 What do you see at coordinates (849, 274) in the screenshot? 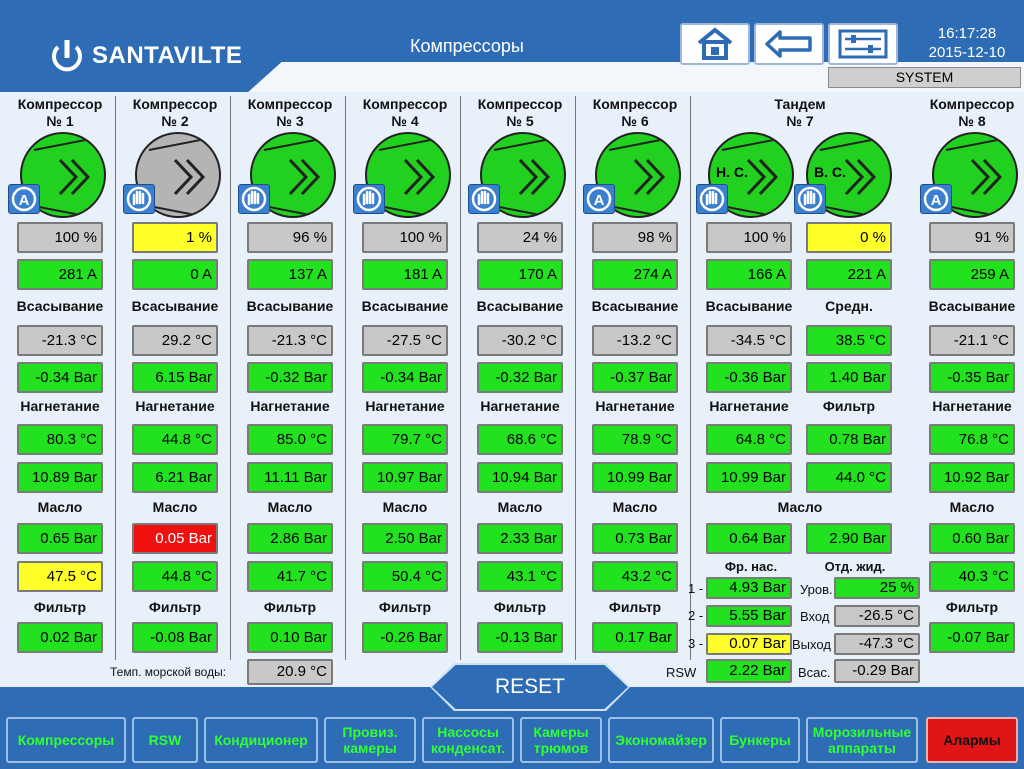
I see `tandem-high-current: 221 A` at bounding box center [849, 274].